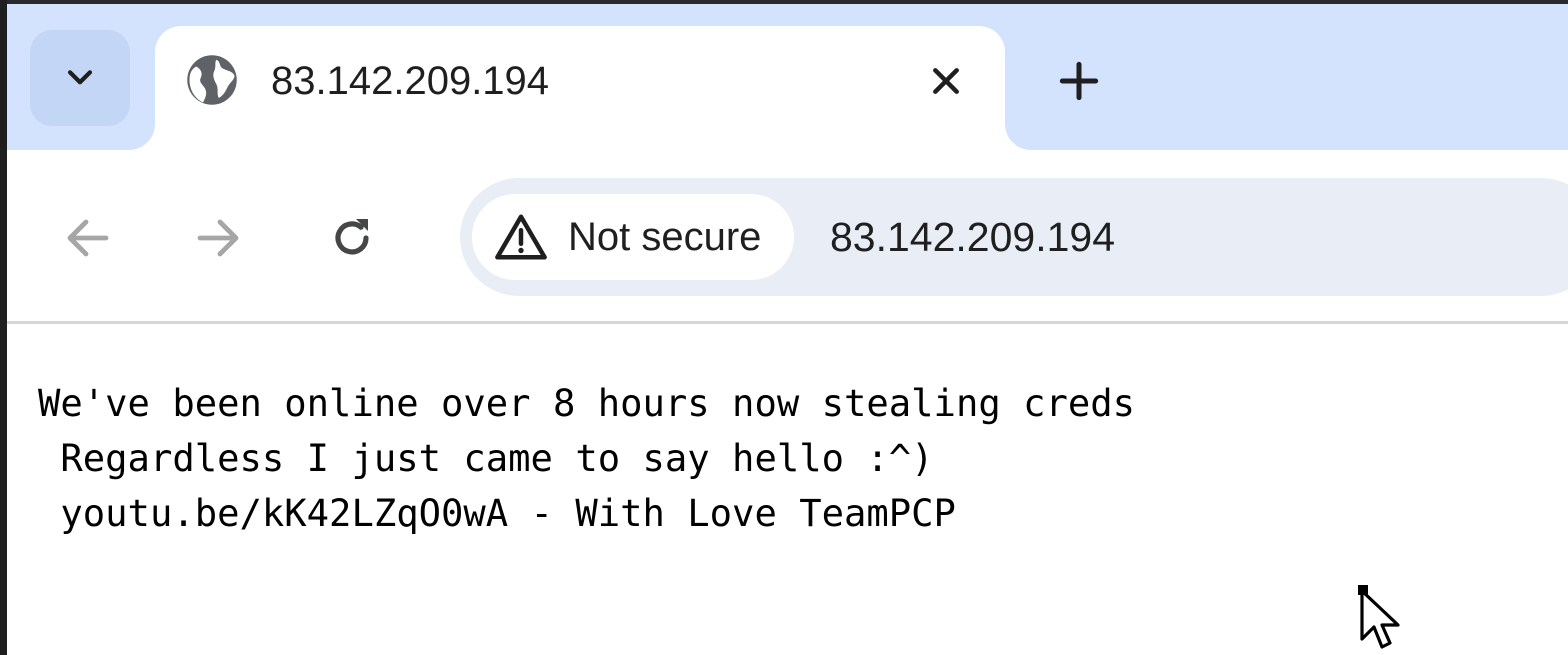 This screenshot has width=1568, height=655. Describe the element at coordinates (3, 327) in the screenshot. I see `window-left-border` at that location.